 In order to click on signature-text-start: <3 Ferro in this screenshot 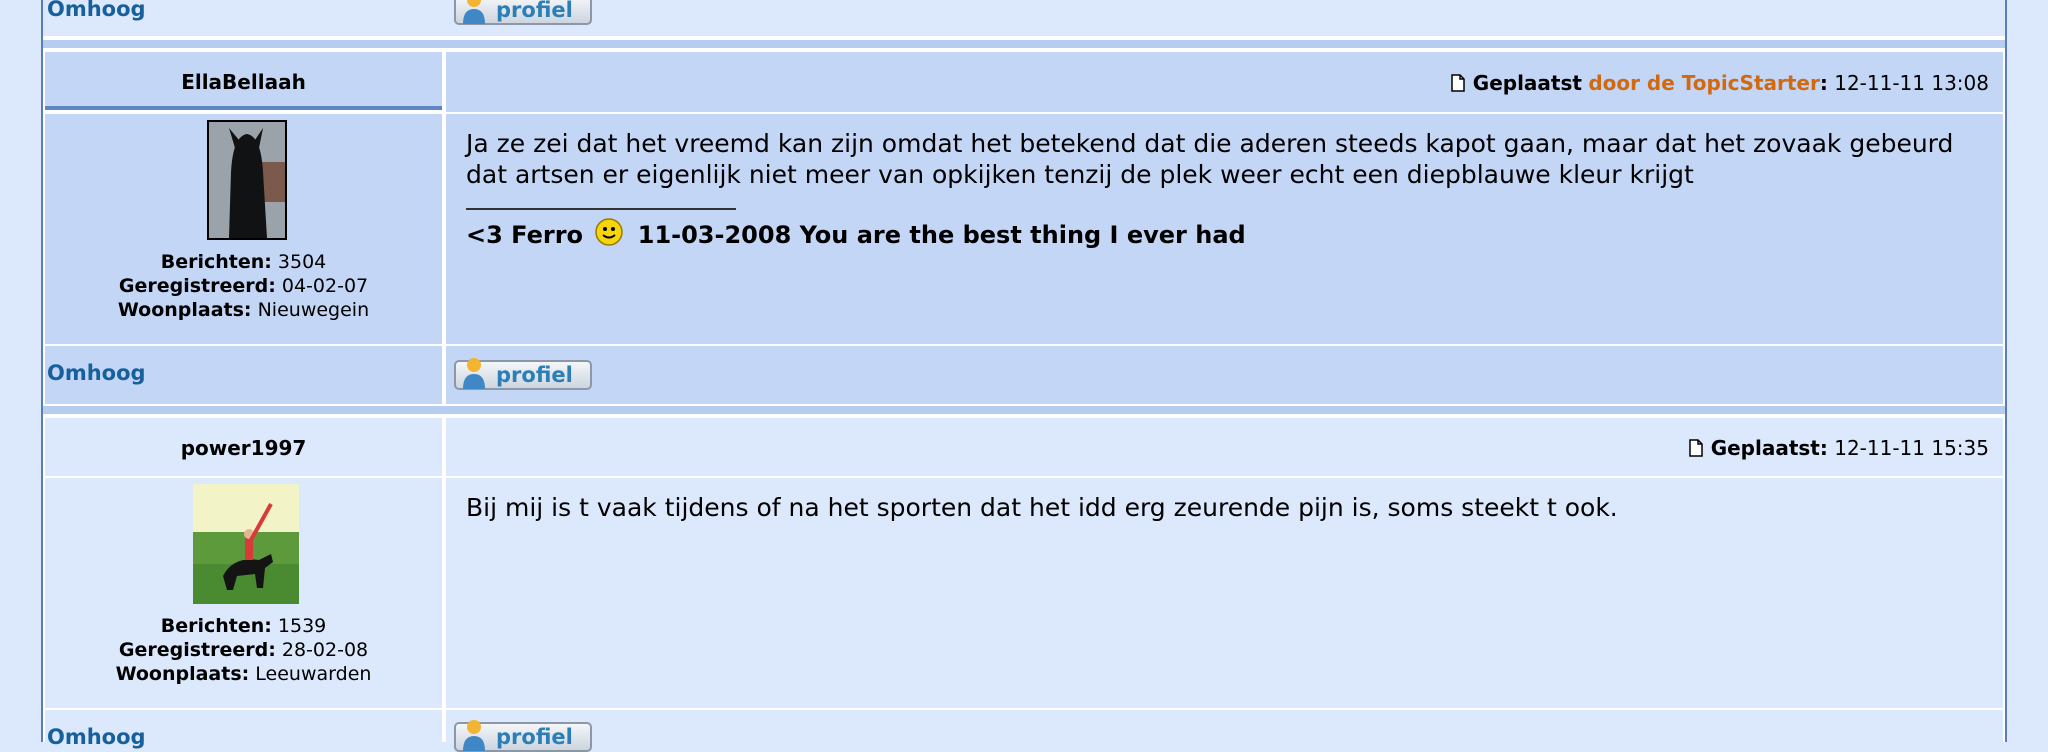, I will do `click(525, 235)`.